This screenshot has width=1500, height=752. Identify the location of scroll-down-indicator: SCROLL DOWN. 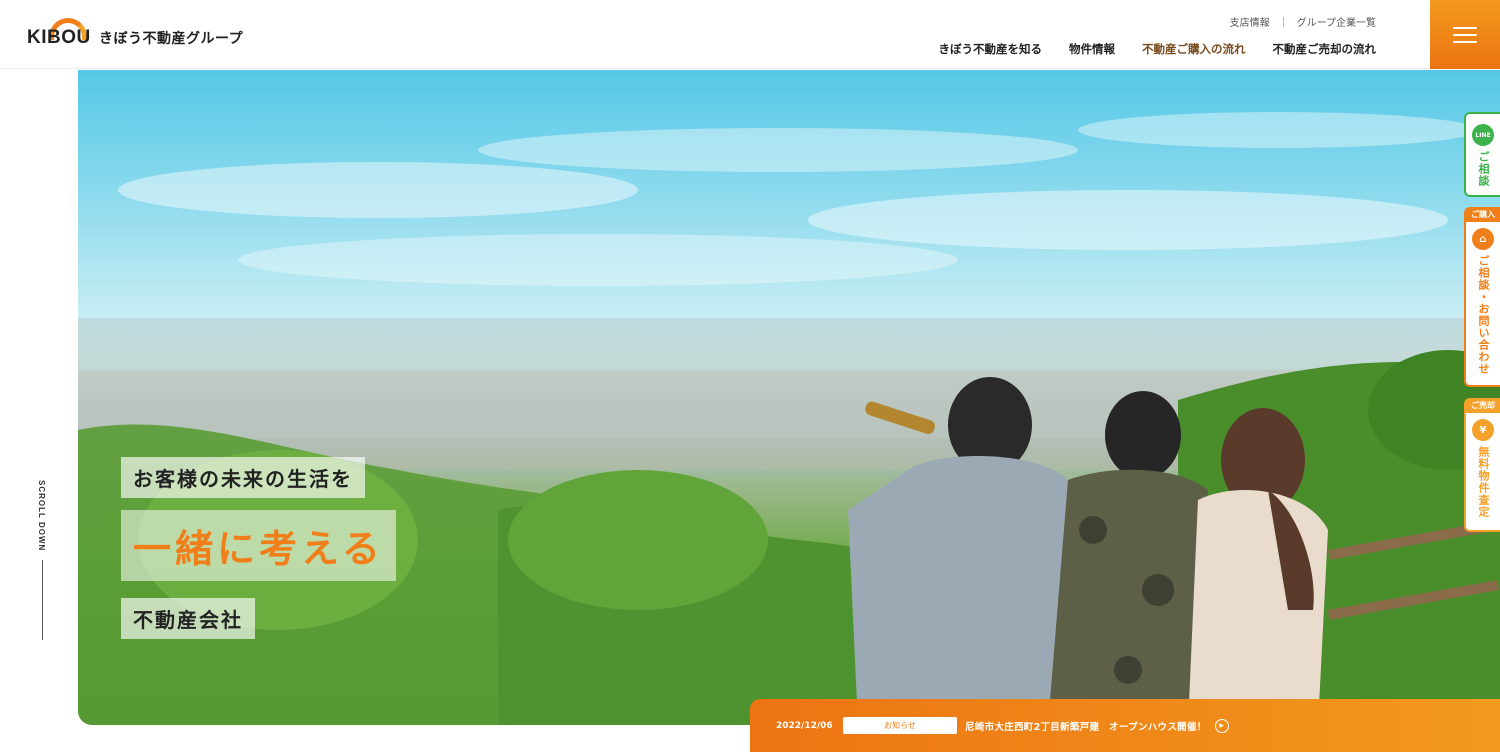
(42, 565).